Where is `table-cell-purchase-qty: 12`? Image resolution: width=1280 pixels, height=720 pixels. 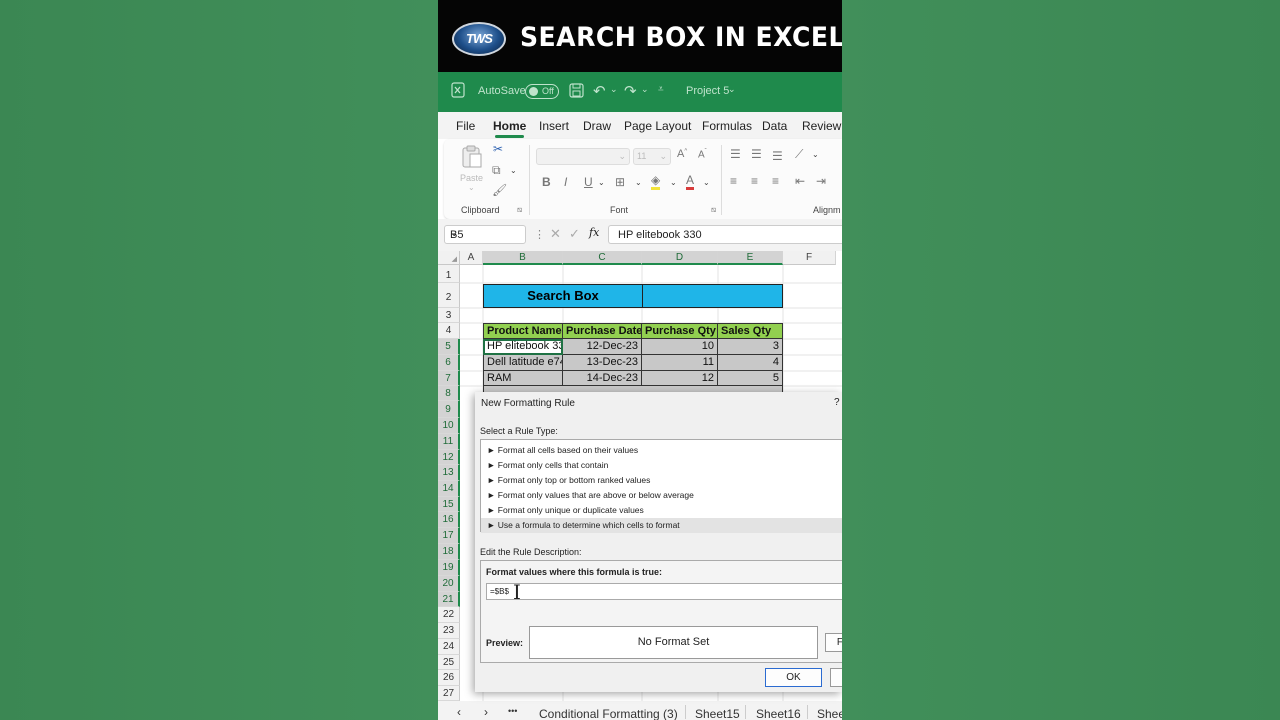 table-cell-purchase-qty: 12 is located at coordinates (680, 378).